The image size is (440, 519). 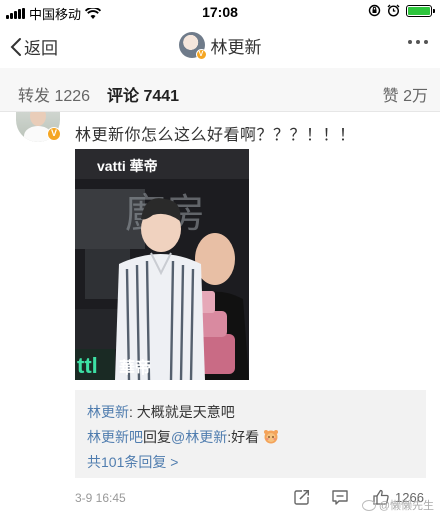 I want to click on battery-icon, so click(x=420, y=10).